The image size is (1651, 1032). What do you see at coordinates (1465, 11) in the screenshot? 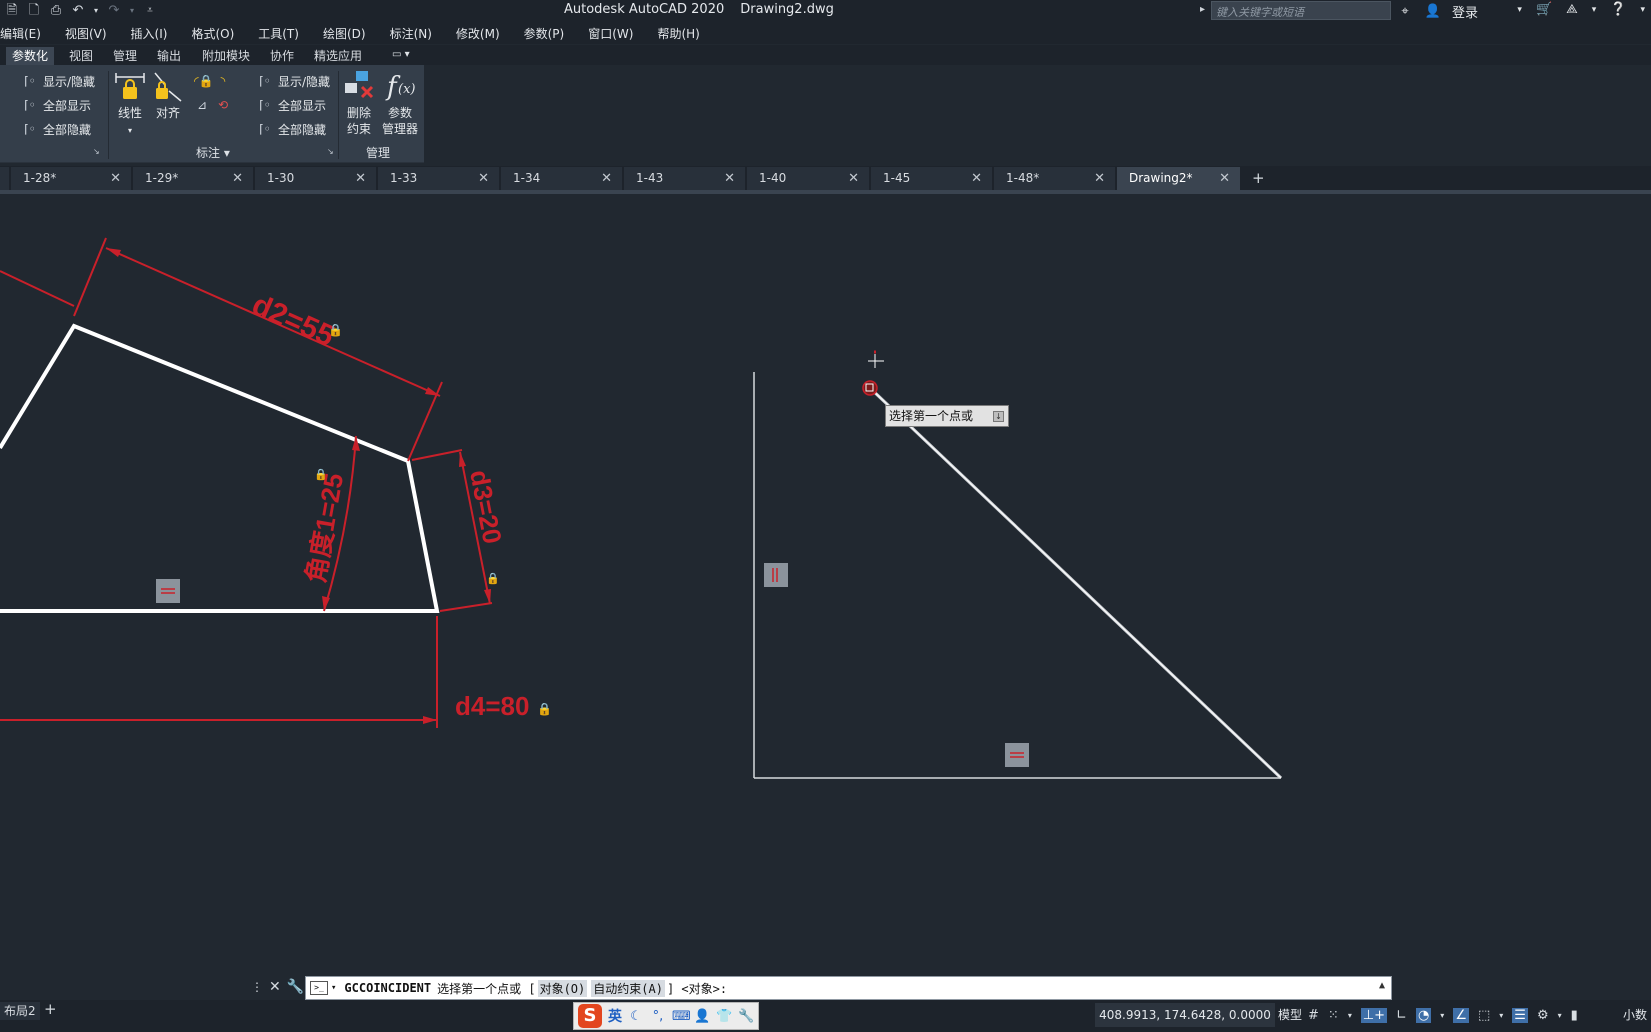
I see `login-button: 登录` at bounding box center [1465, 11].